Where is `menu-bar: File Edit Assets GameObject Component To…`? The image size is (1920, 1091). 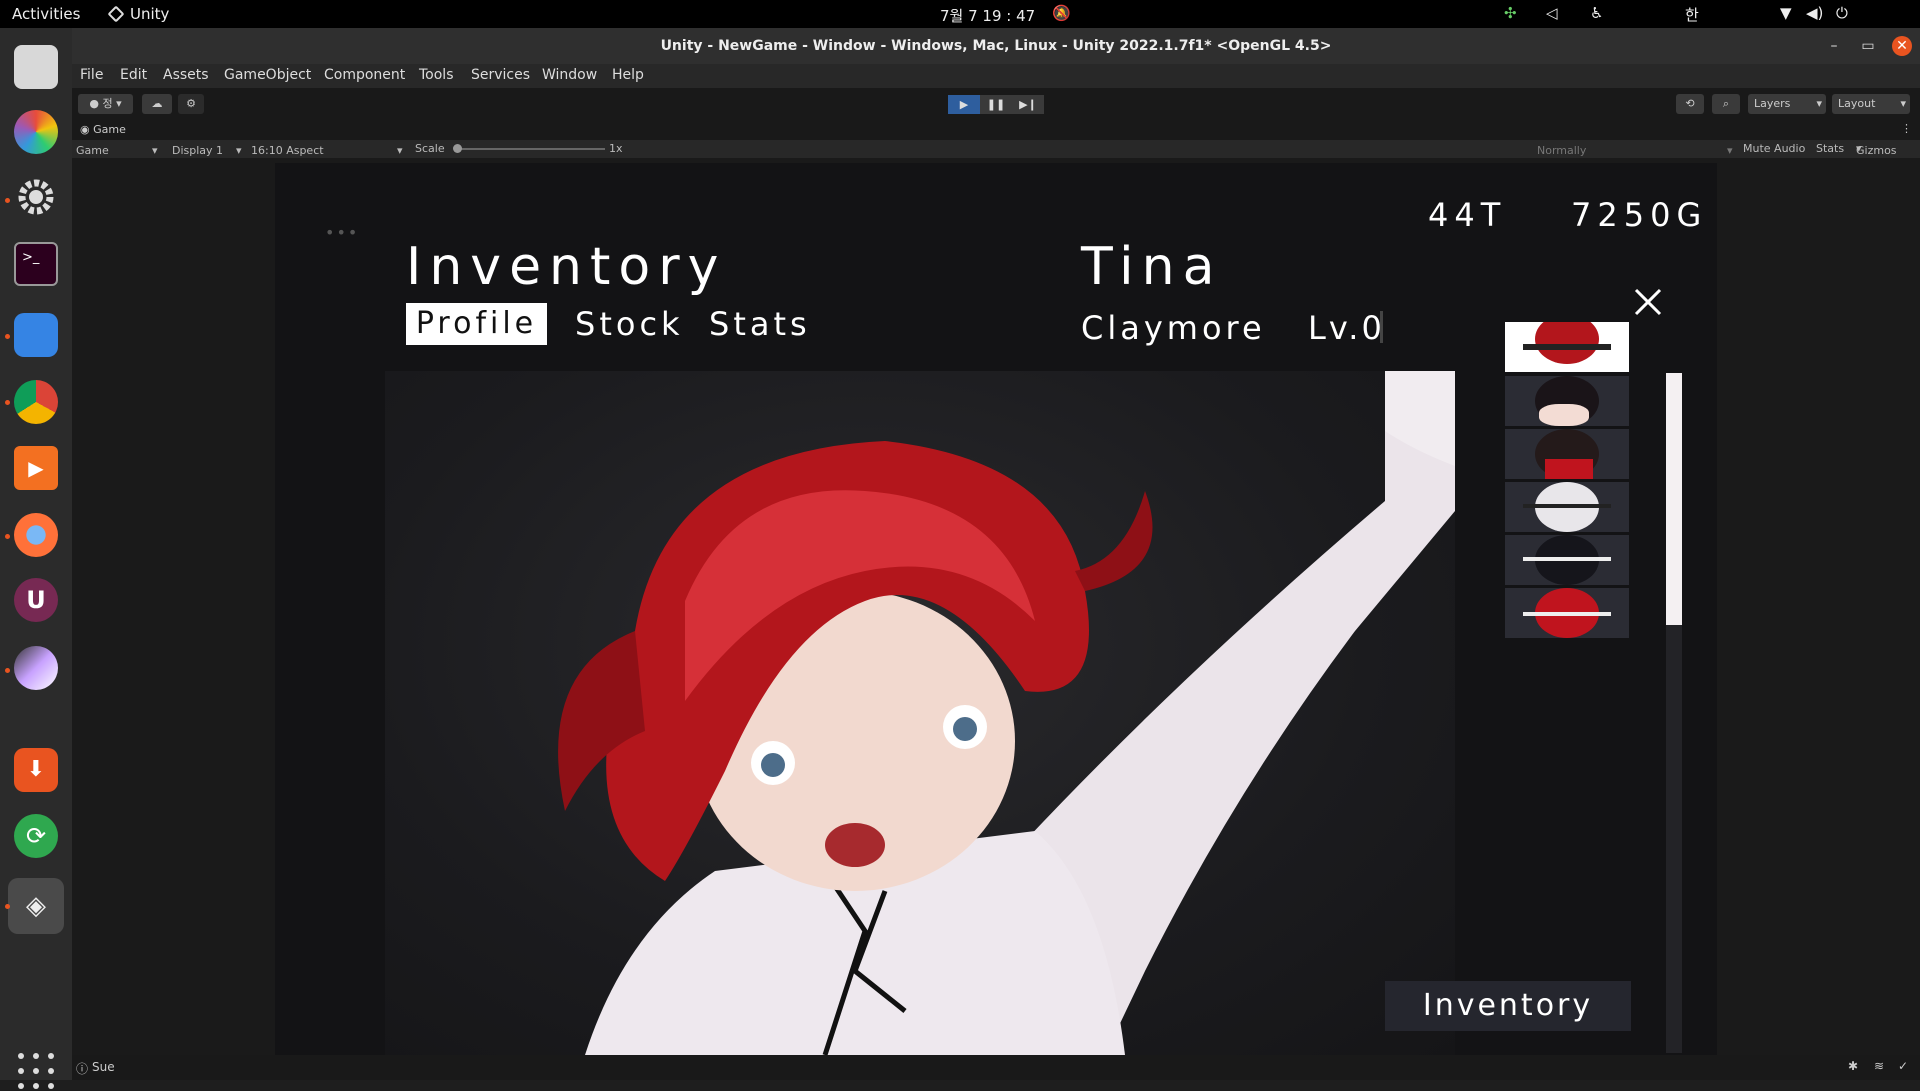
menu-bar: File Edit Assets GameObject Component To… is located at coordinates (996, 76).